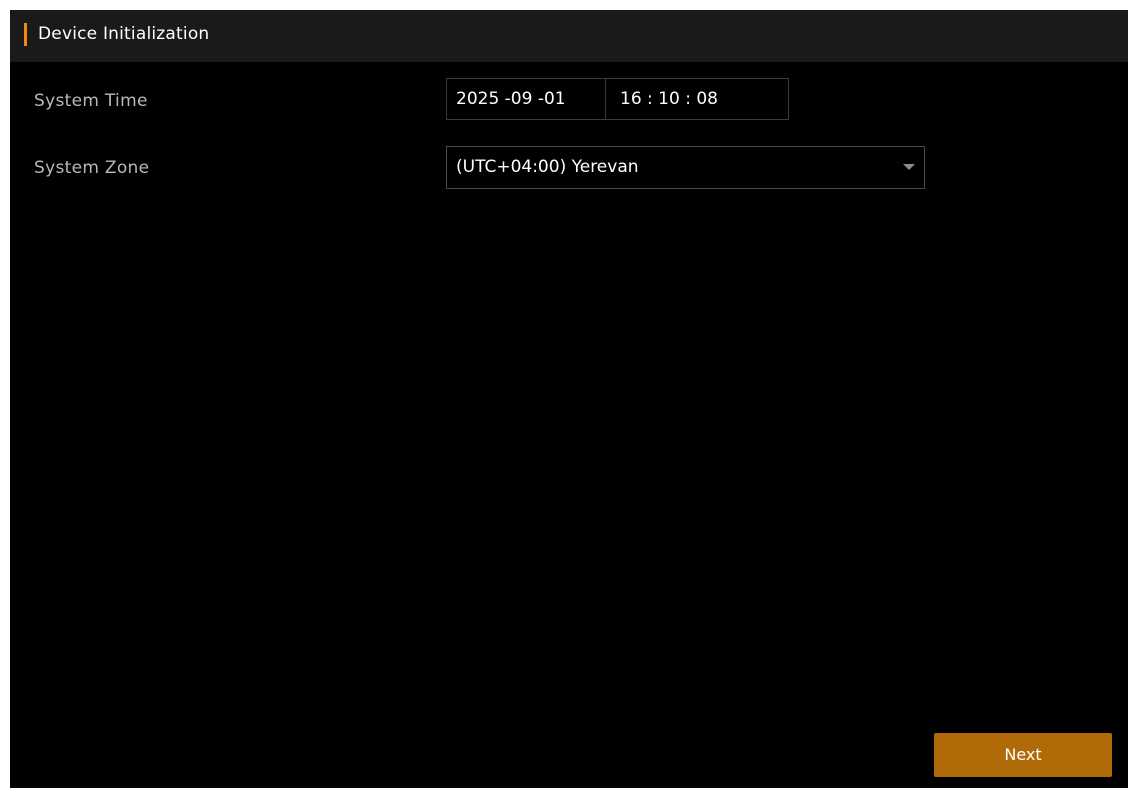 The width and height of the screenshot is (1139, 798). I want to click on chevron-down-icon, so click(909, 167).